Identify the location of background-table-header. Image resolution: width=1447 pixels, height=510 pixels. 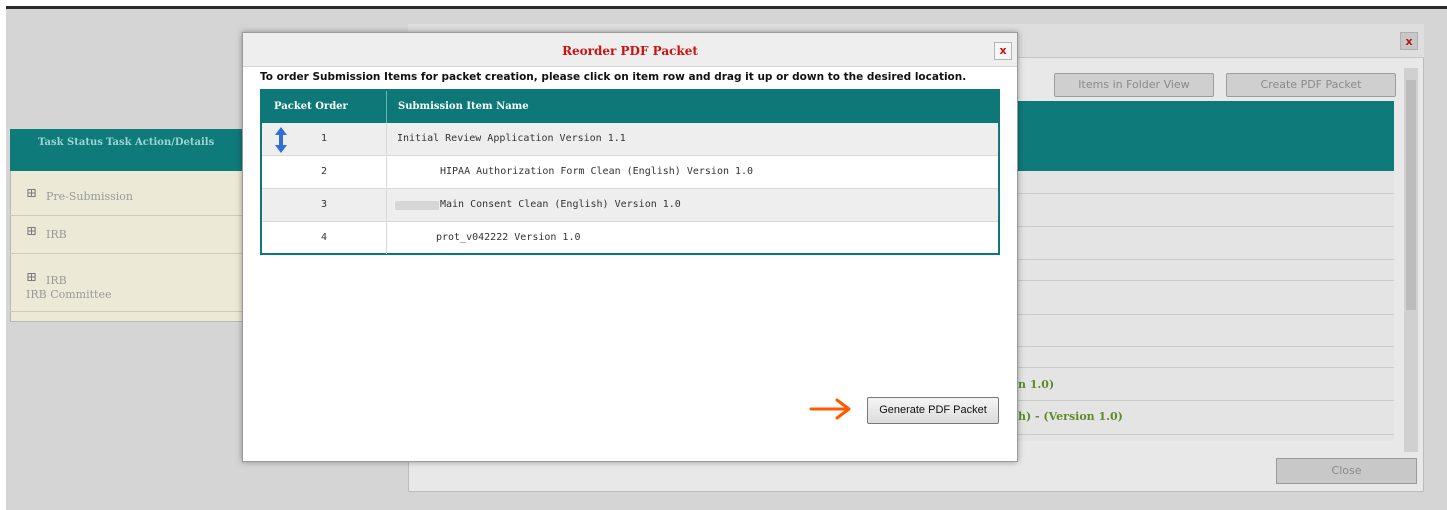
(1205, 136).